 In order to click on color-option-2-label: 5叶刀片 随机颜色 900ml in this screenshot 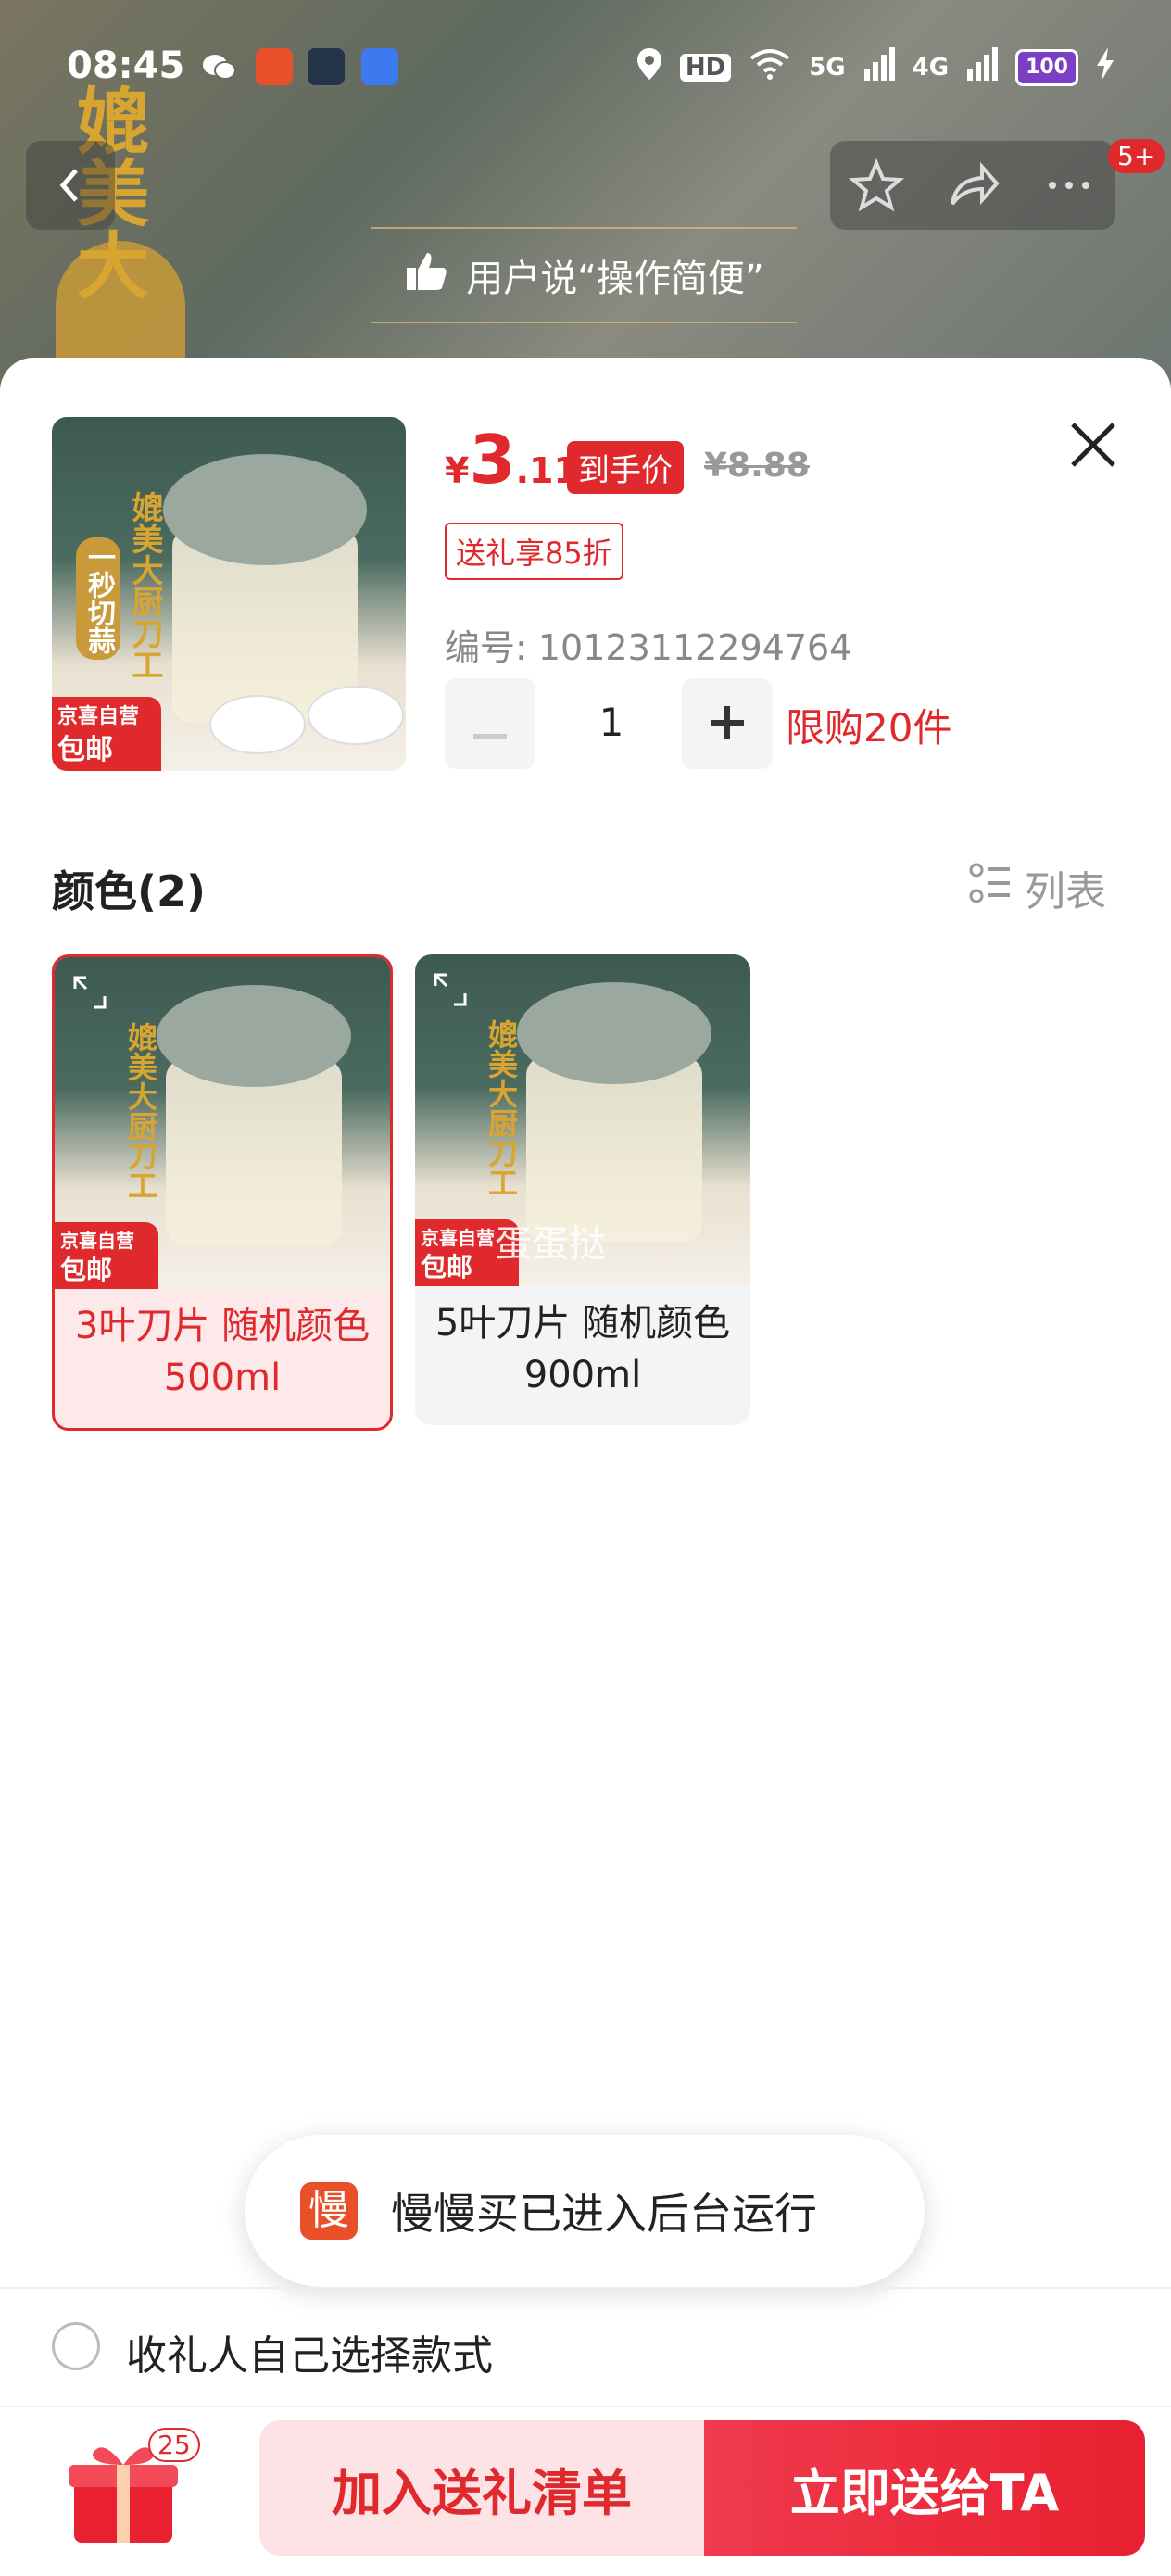, I will do `click(583, 1349)`.